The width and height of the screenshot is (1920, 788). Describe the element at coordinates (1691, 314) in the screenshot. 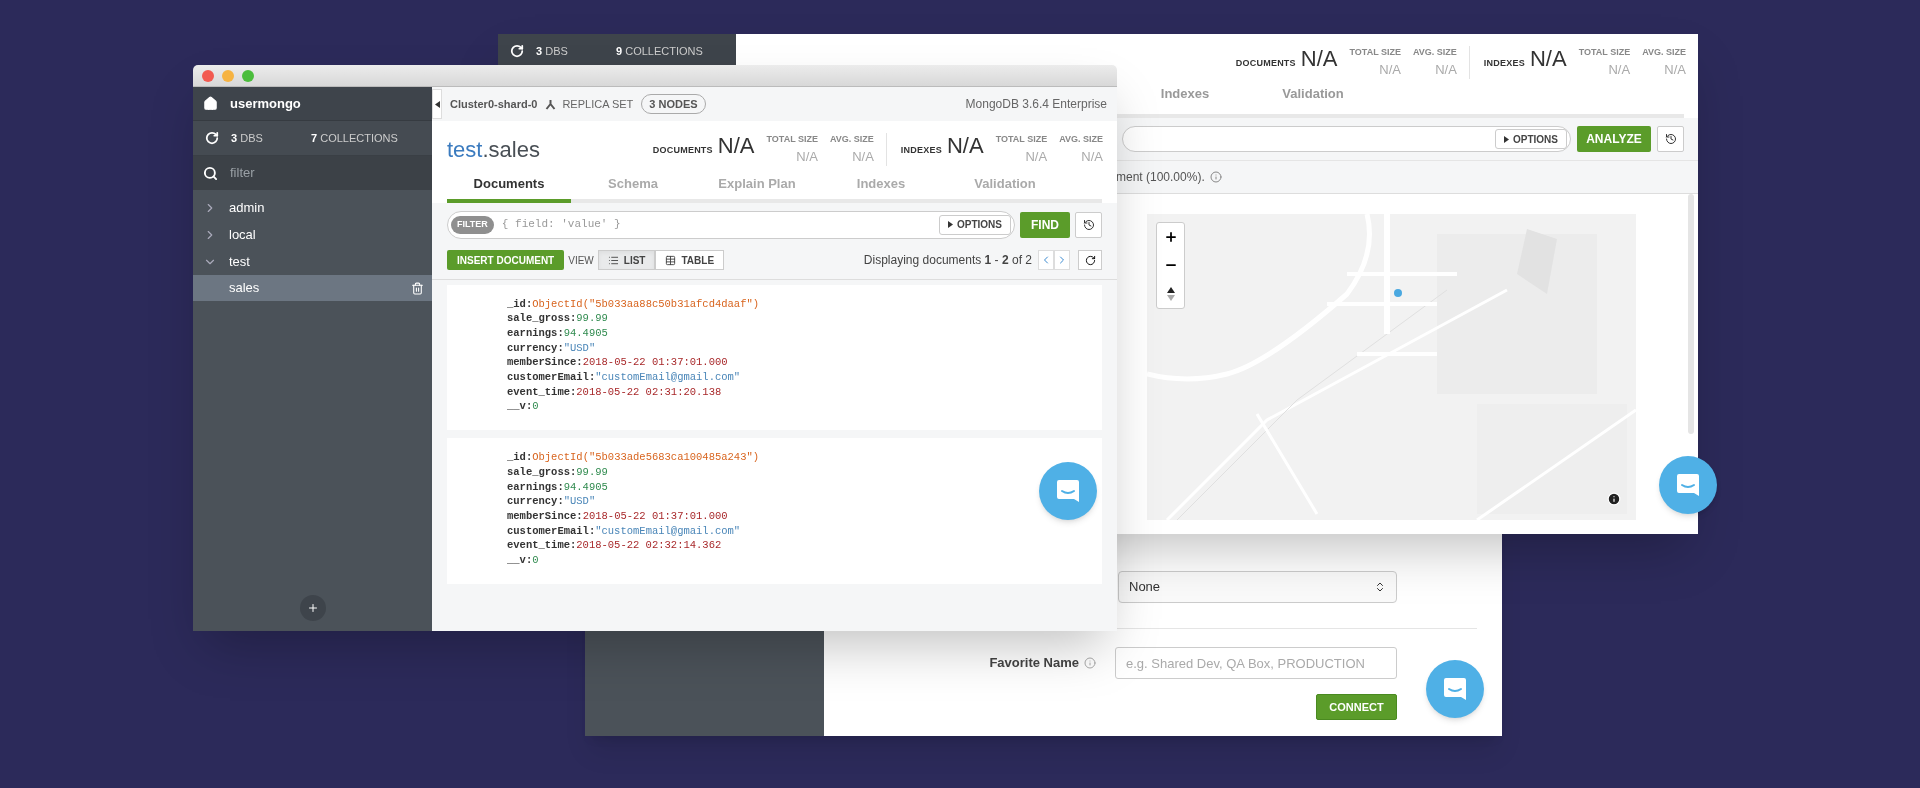

I see `scrollbar` at that location.